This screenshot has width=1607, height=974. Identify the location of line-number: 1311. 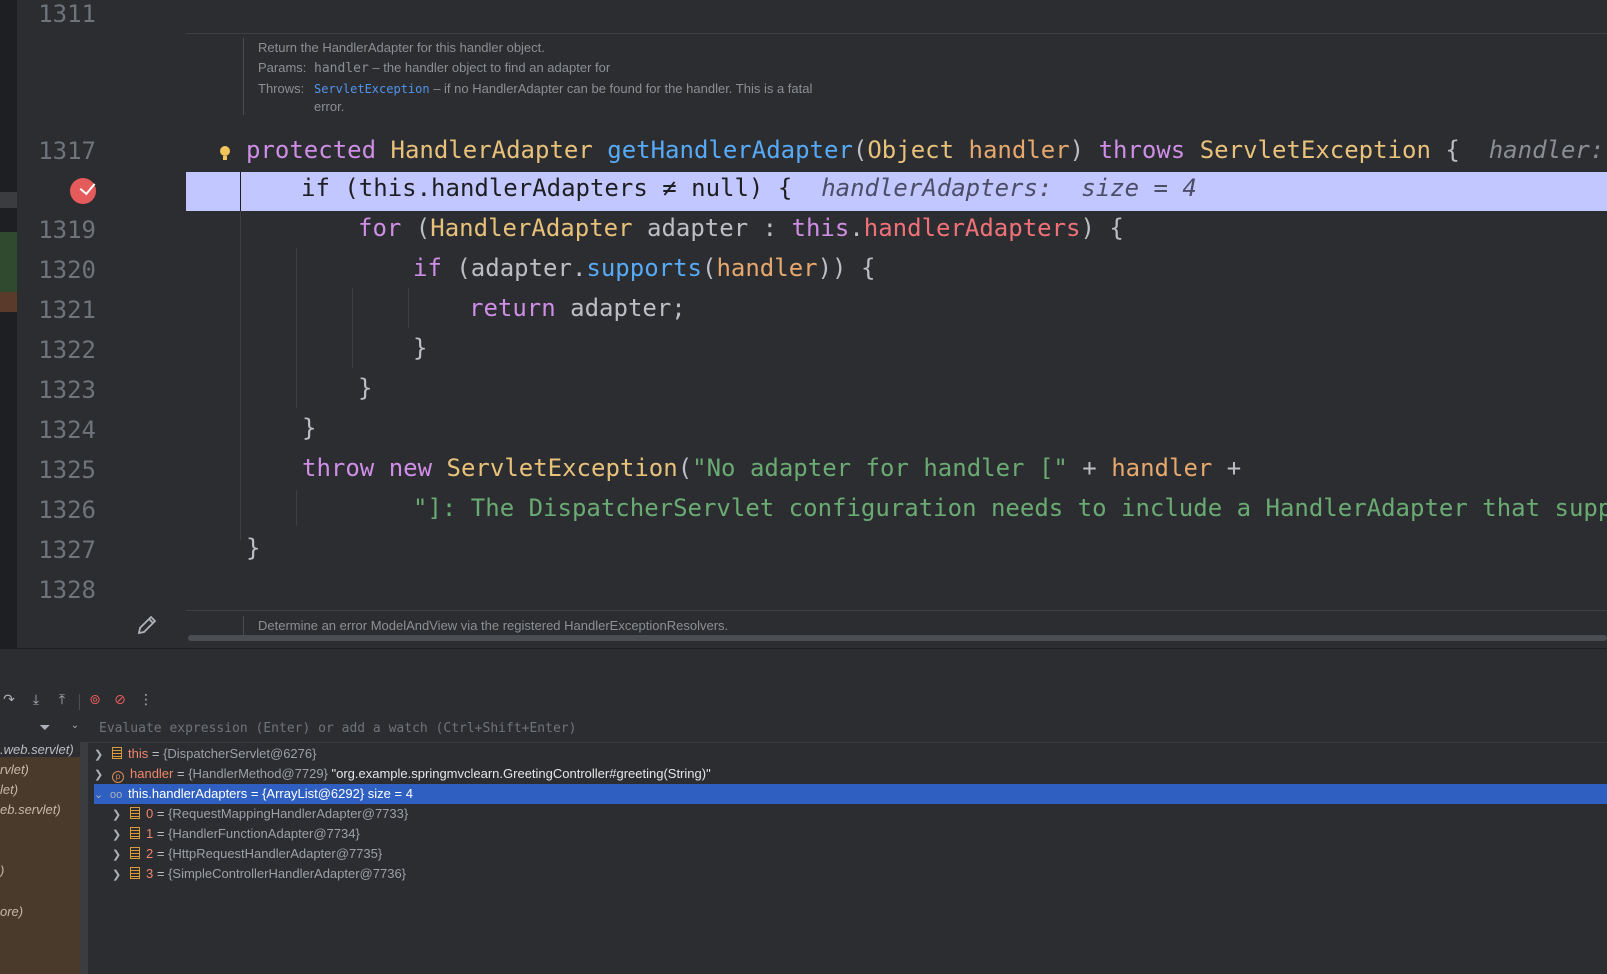
(67, 14).